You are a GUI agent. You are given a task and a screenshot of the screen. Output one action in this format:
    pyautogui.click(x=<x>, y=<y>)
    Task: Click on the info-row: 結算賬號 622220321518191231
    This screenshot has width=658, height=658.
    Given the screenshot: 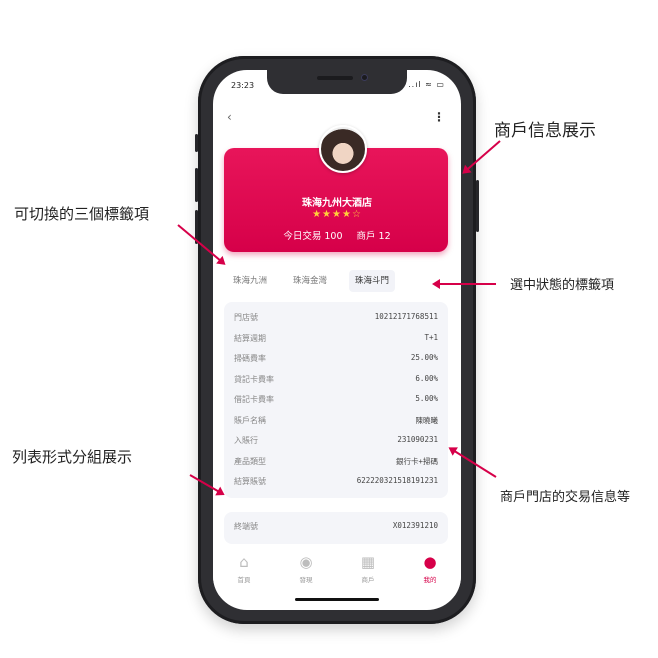 What is the action you would take?
    pyautogui.click(x=336, y=485)
    